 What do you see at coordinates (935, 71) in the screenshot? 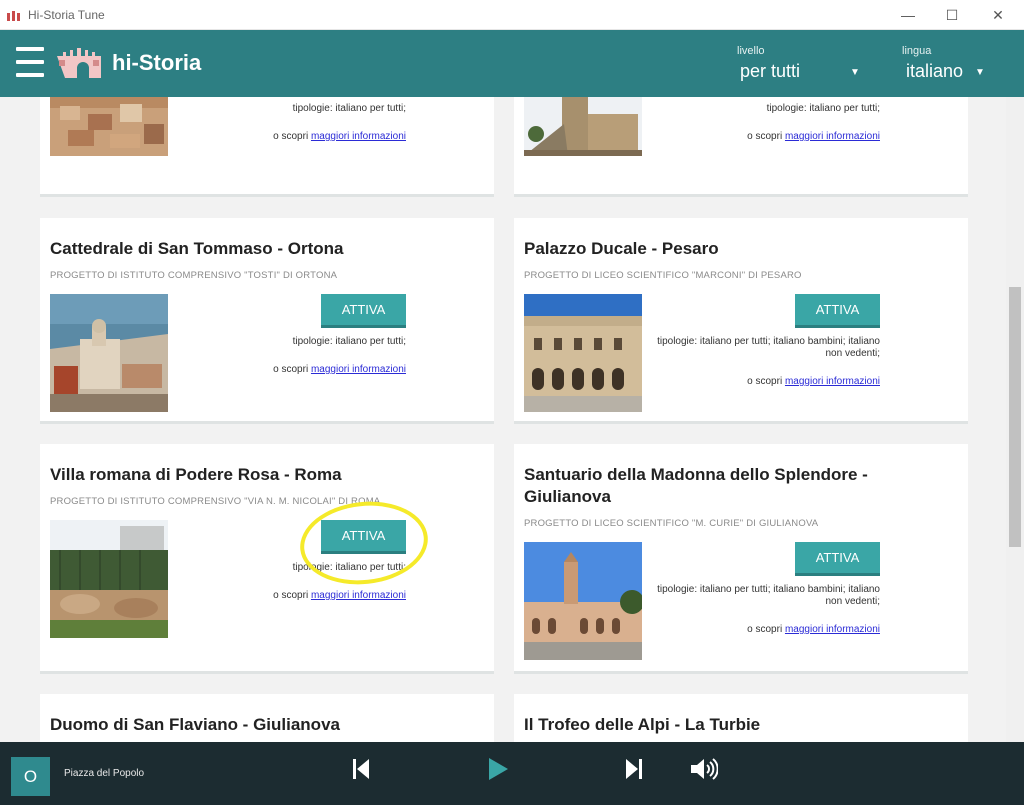
I see `language-value: italiano` at bounding box center [935, 71].